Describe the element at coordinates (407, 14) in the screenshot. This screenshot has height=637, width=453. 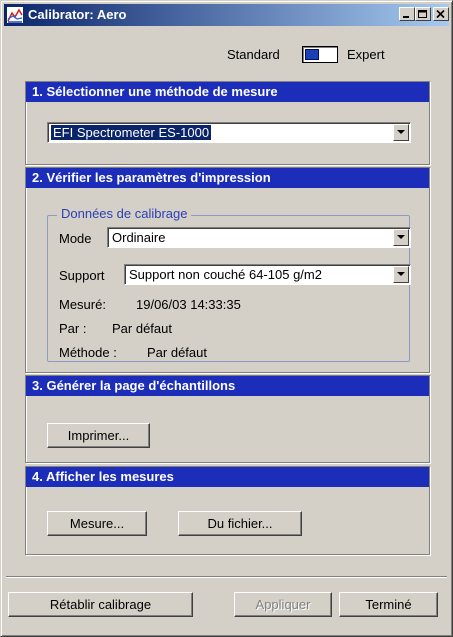
I see `minimize-button` at that location.